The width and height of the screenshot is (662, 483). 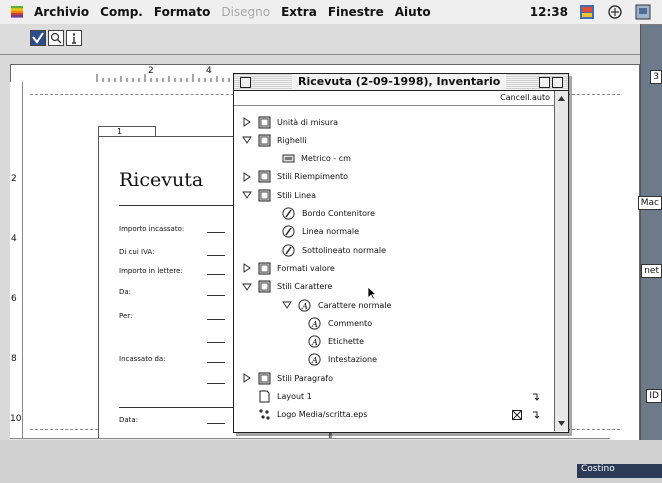 What do you see at coordinates (334, 250) in the screenshot?
I see `tree-row: Sottolineato normale` at bounding box center [334, 250].